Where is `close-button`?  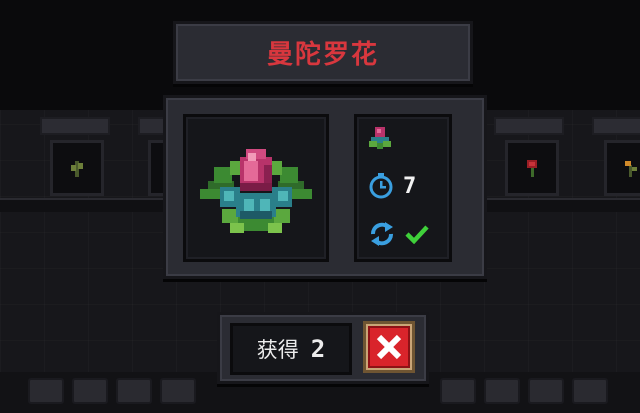 close-button is located at coordinates (389, 347).